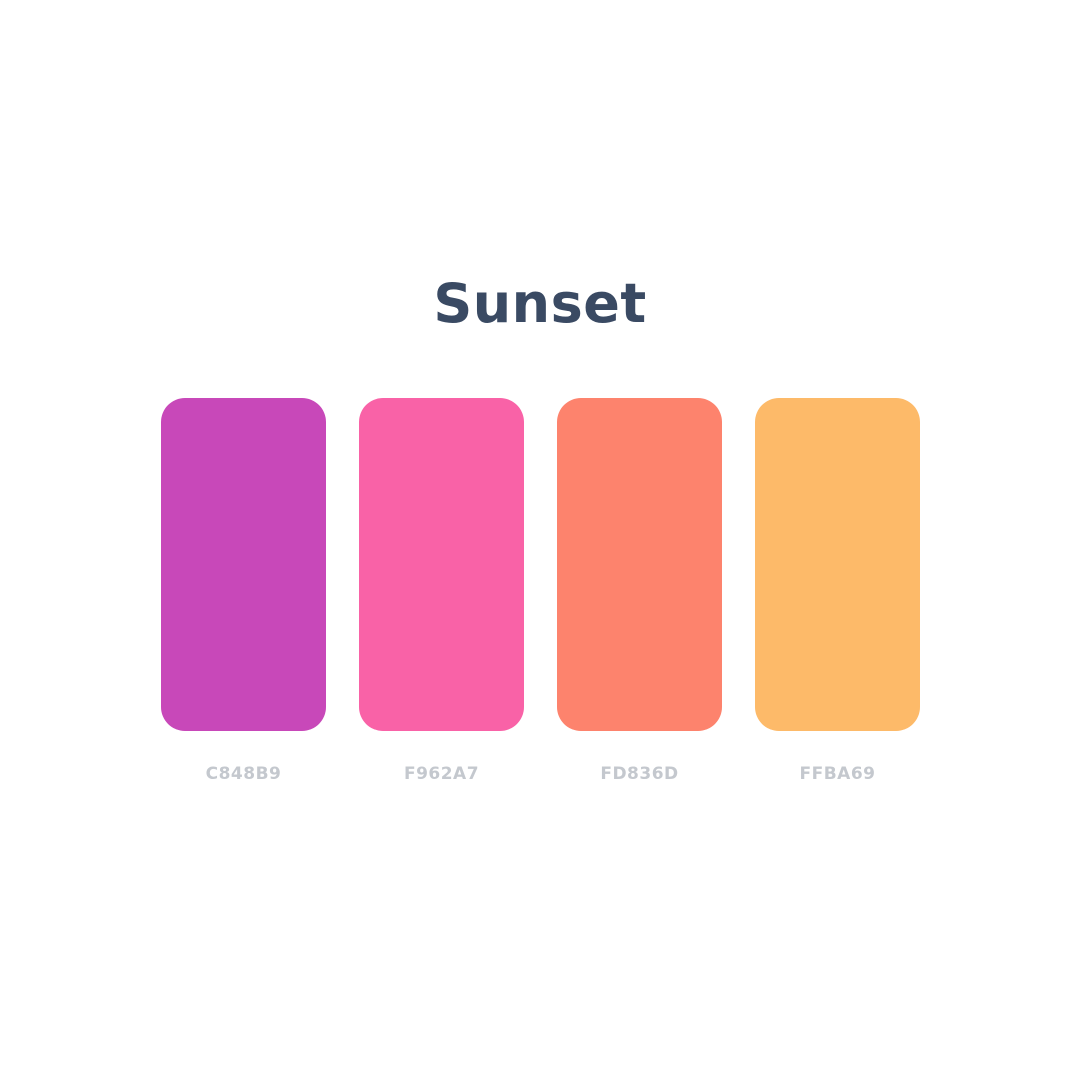 This screenshot has width=1080, height=1080. Describe the element at coordinates (837, 774) in the screenshot. I see `hex-code-label: FFBA69` at that location.